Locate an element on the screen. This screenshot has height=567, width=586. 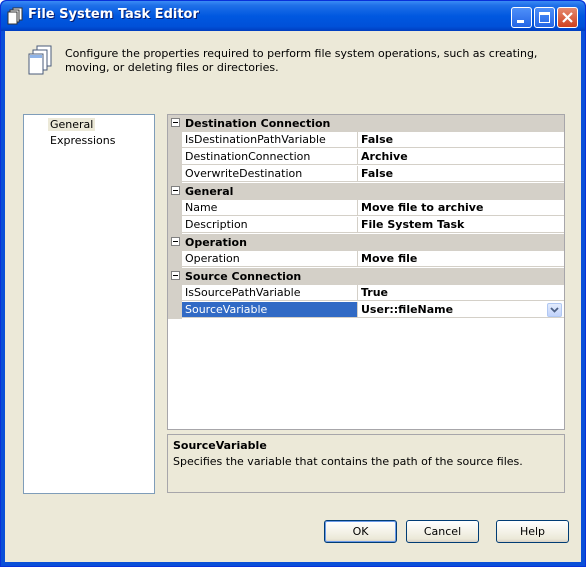
property-row: Name Move file to archive is located at coordinates (366, 208).